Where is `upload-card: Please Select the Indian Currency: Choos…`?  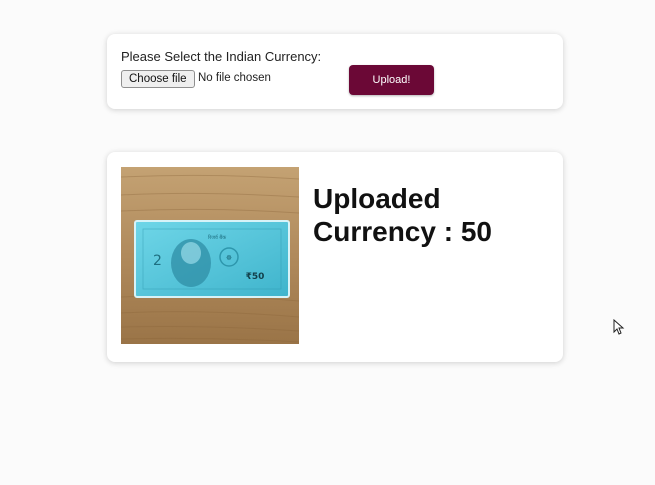 upload-card: Please Select the Indian Currency: Choos… is located at coordinates (335, 71).